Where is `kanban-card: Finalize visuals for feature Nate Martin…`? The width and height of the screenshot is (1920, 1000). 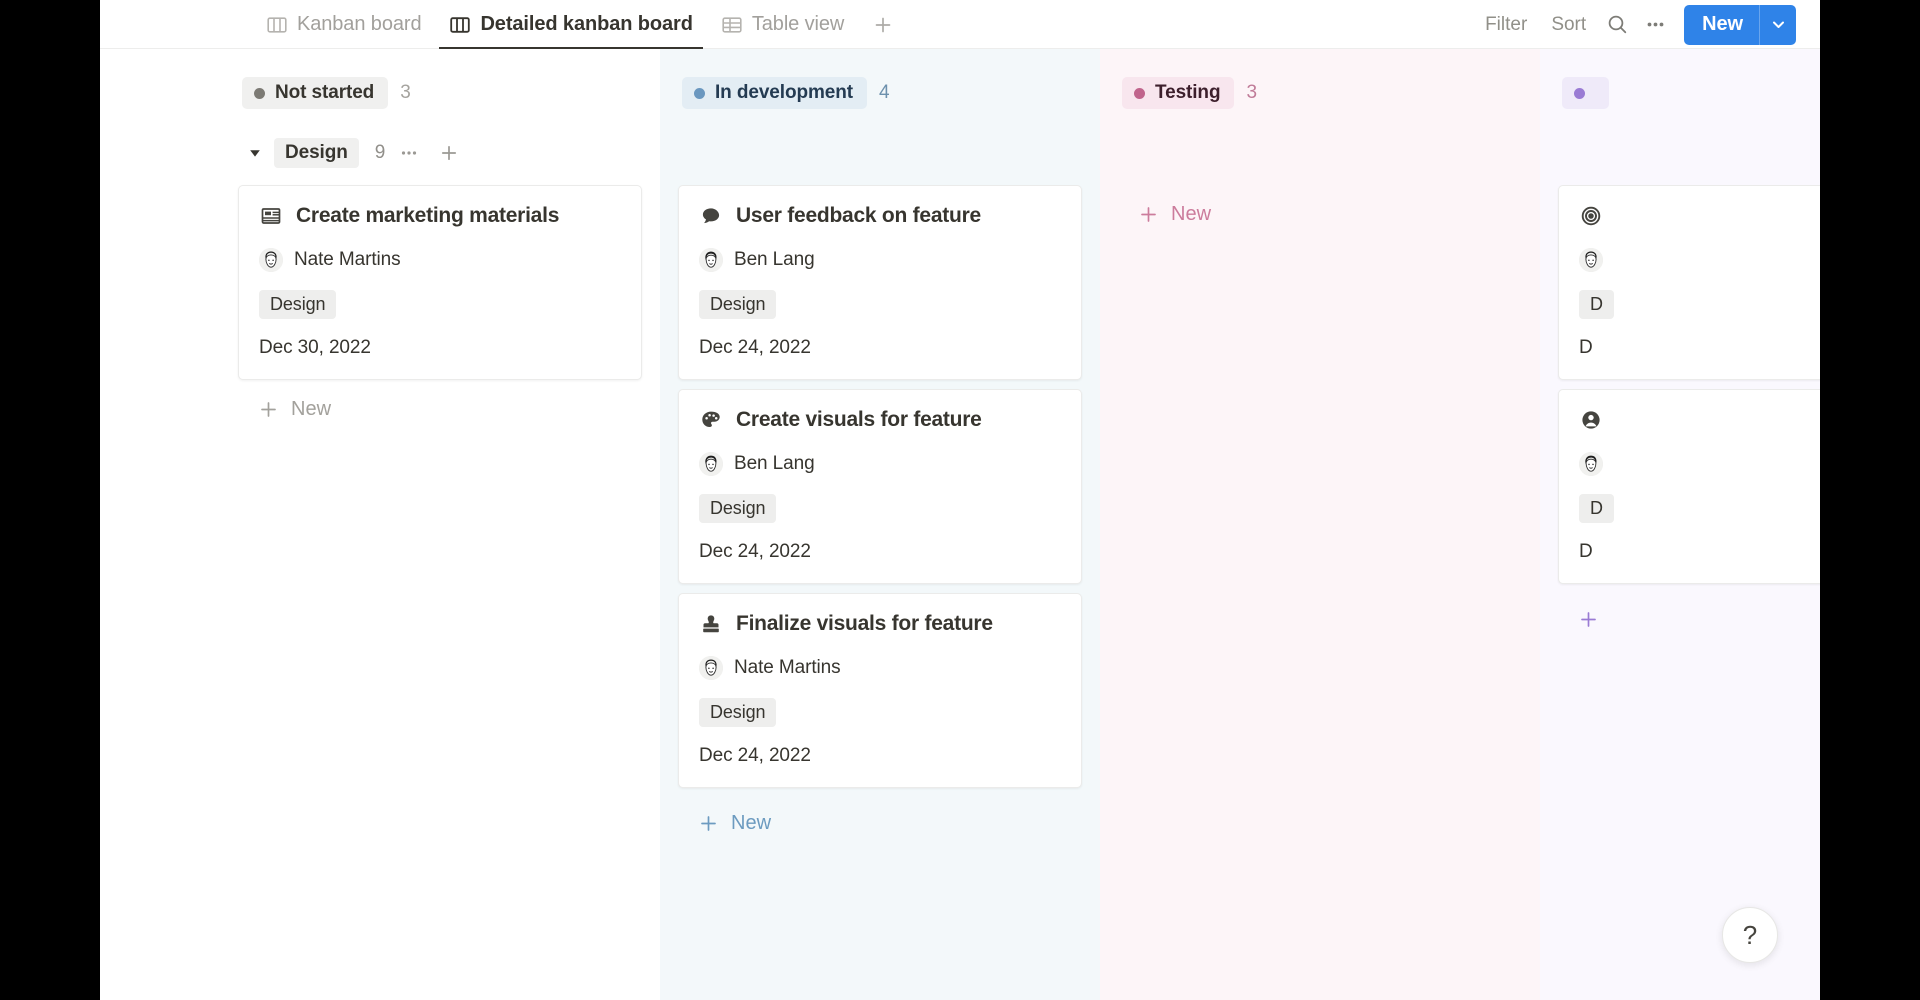
kanban-card: Finalize visuals for feature Nate Martin… is located at coordinates (880, 690).